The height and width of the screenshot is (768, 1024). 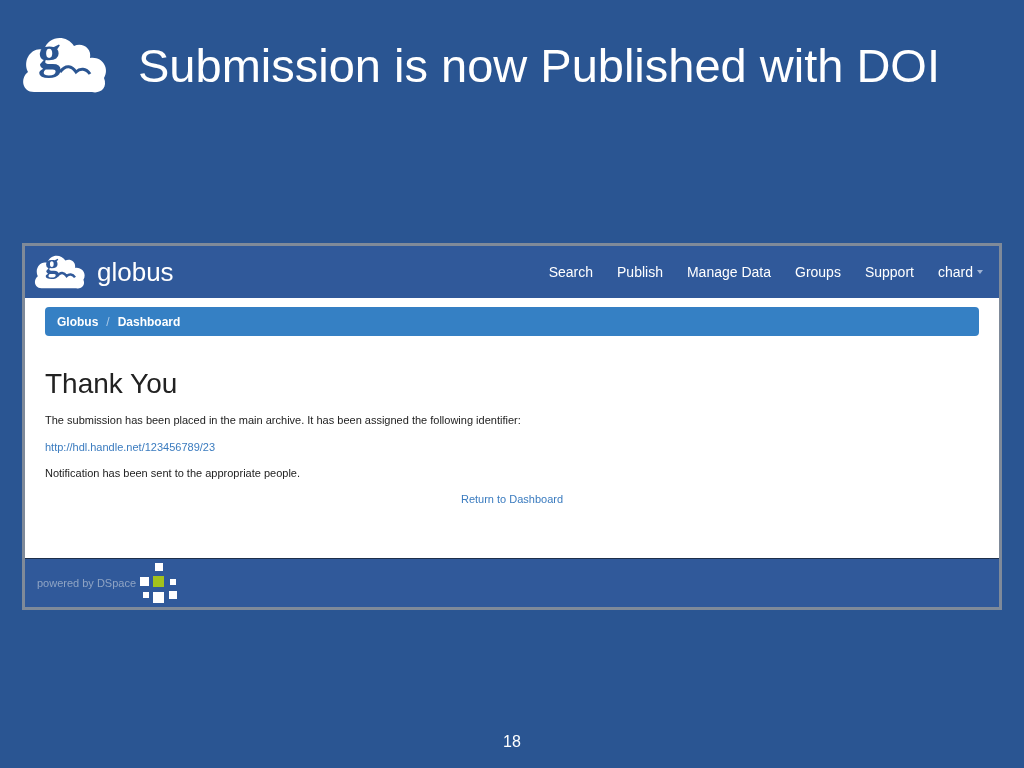 What do you see at coordinates (570, 272) in the screenshot?
I see `nav-link: Search` at bounding box center [570, 272].